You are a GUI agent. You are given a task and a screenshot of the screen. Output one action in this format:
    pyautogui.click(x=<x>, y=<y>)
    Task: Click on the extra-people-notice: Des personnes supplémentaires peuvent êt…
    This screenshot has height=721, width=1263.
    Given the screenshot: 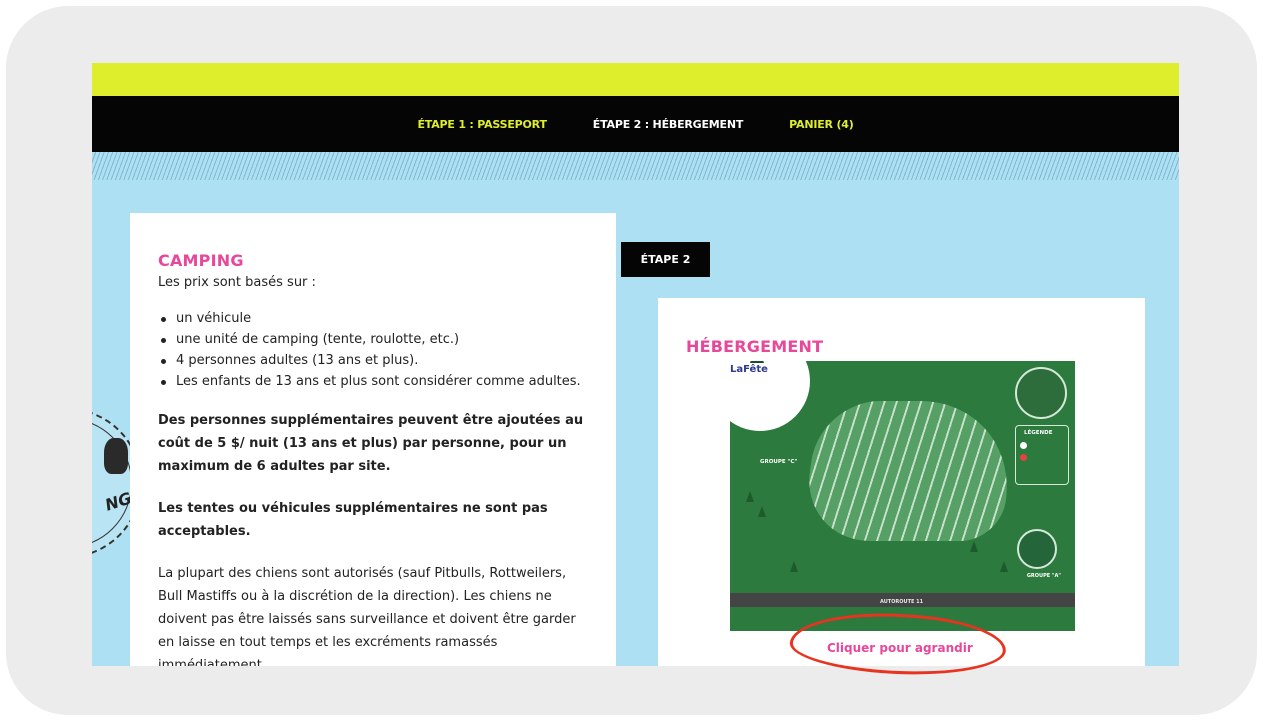 What is the action you would take?
    pyautogui.click(x=371, y=443)
    